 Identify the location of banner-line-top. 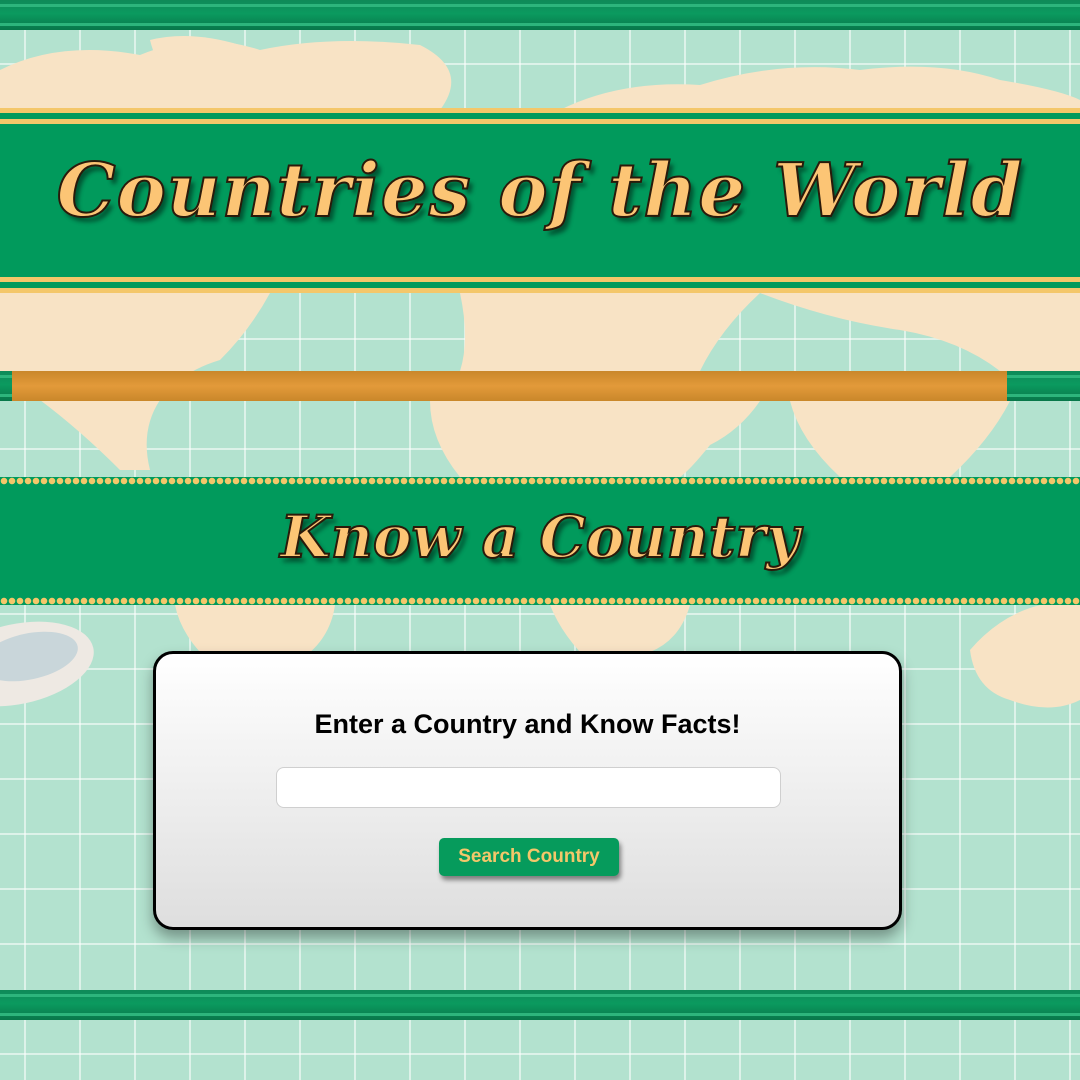
(540, 110).